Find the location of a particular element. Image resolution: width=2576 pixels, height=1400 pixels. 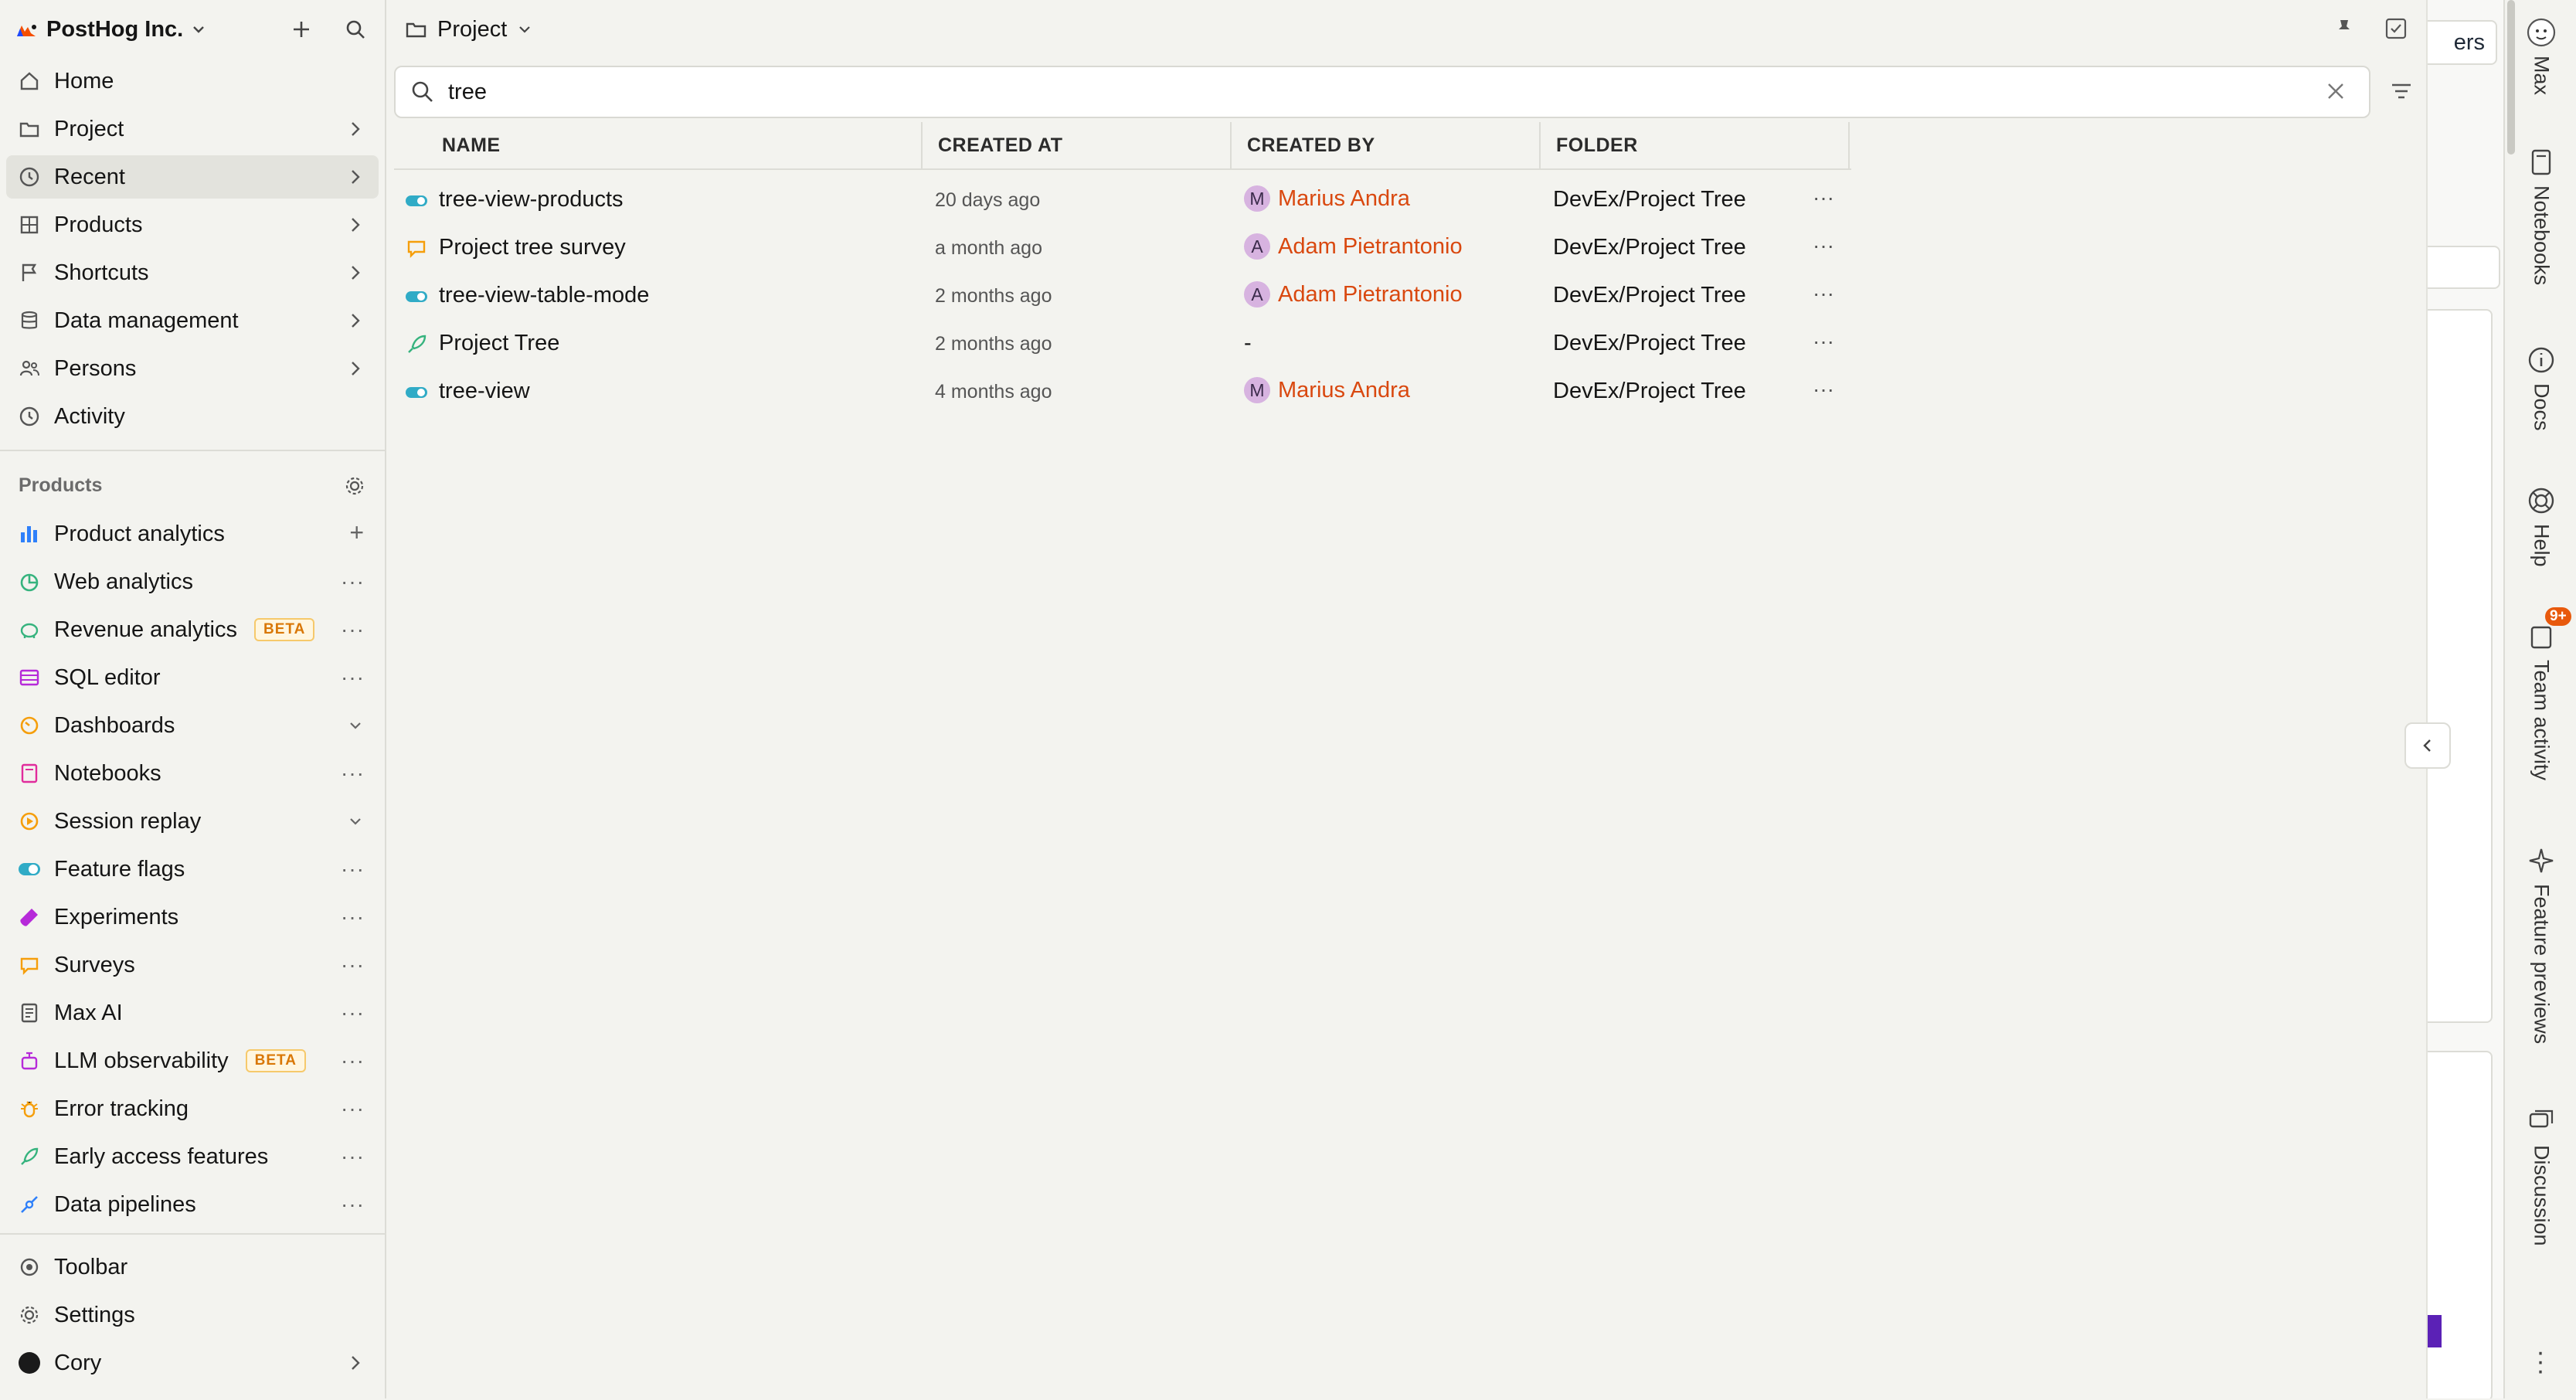

rightbar-label: Feature previews is located at coordinates (2542, 964).